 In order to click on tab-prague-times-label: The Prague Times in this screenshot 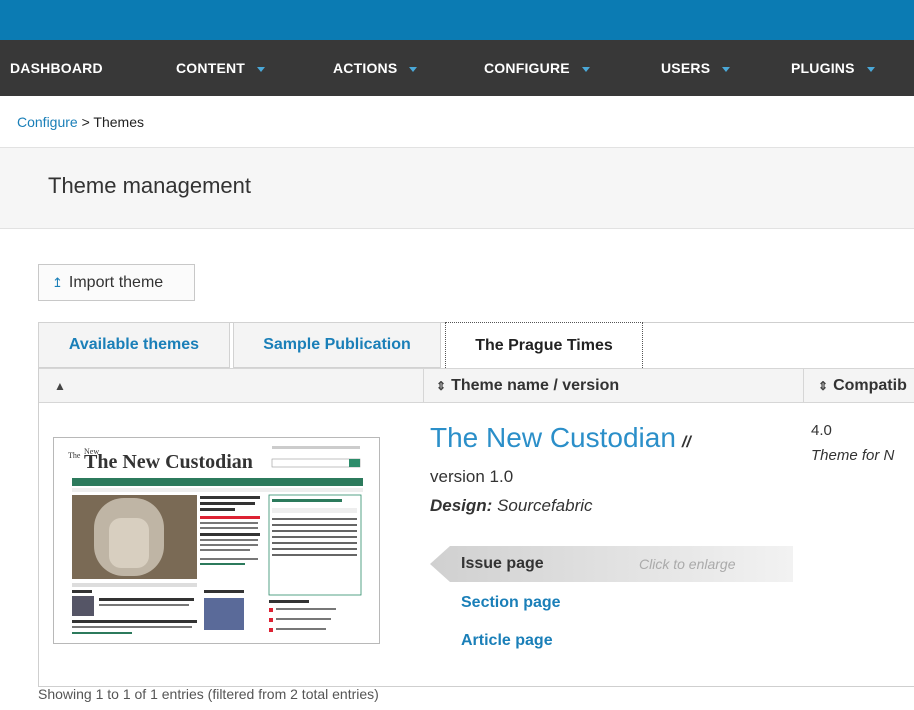, I will do `click(544, 345)`.